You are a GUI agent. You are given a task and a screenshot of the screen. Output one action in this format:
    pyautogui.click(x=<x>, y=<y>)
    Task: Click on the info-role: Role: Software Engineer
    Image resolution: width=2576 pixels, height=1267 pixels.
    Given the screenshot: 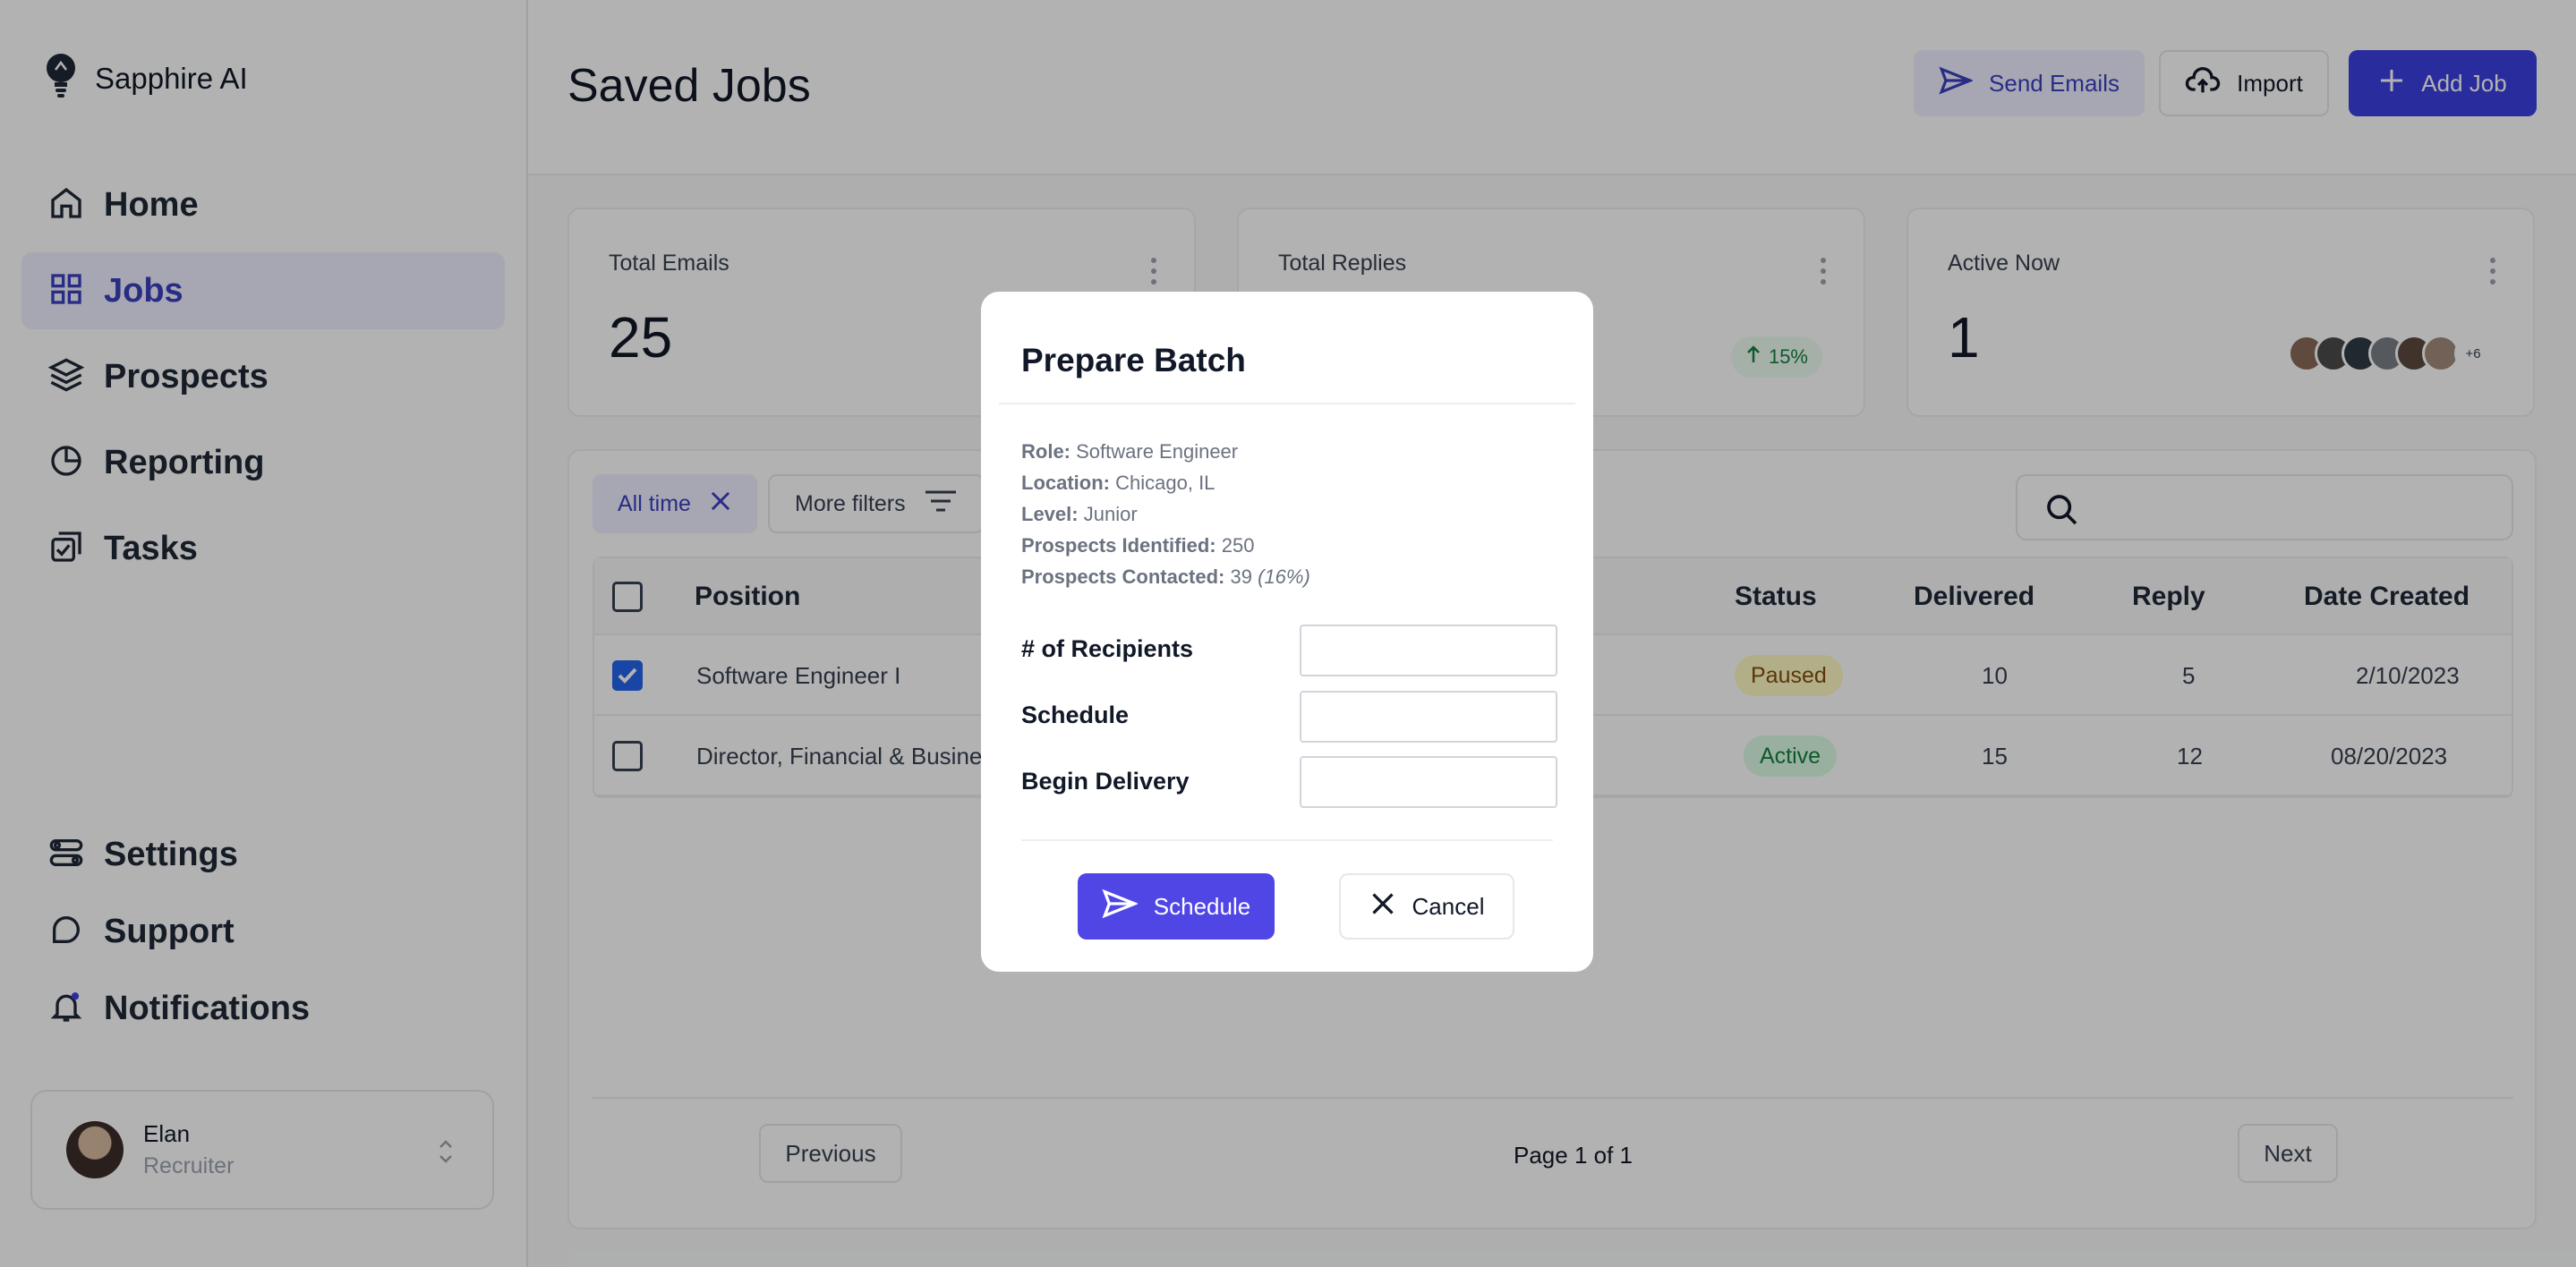 What is the action you would take?
    pyautogui.click(x=1130, y=451)
    